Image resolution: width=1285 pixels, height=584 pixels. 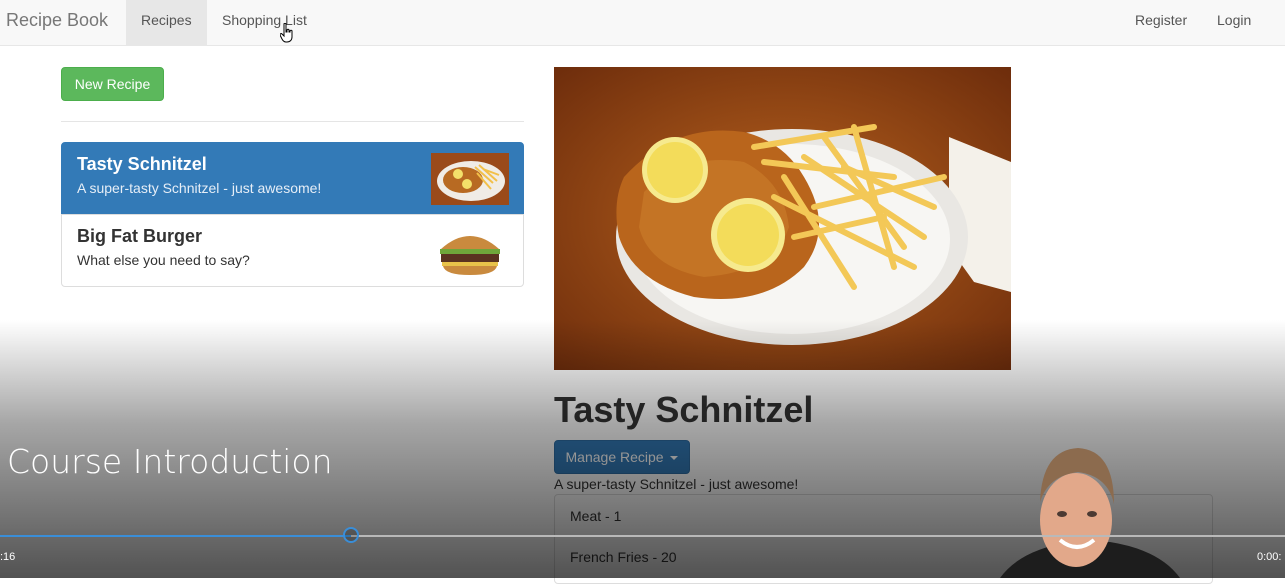 What do you see at coordinates (166, 22) in the screenshot?
I see `nav-link-recipes: Recipes` at bounding box center [166, 22].